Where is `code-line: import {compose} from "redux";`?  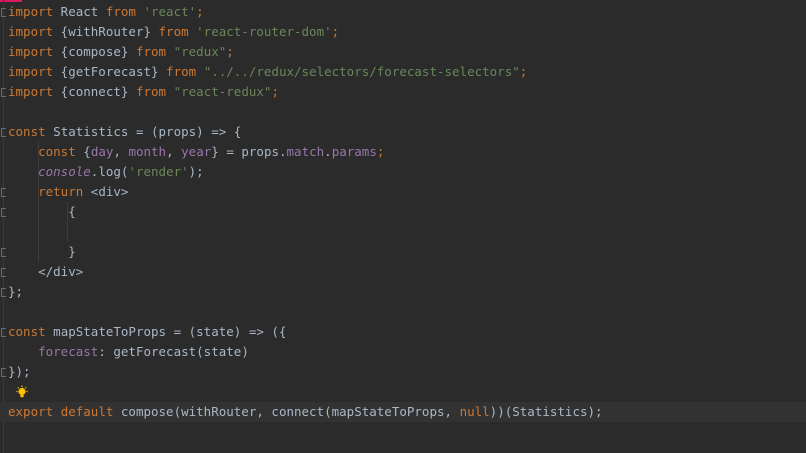 code-line: import {compose} from "redux"; is located at coordinates (403, 52).